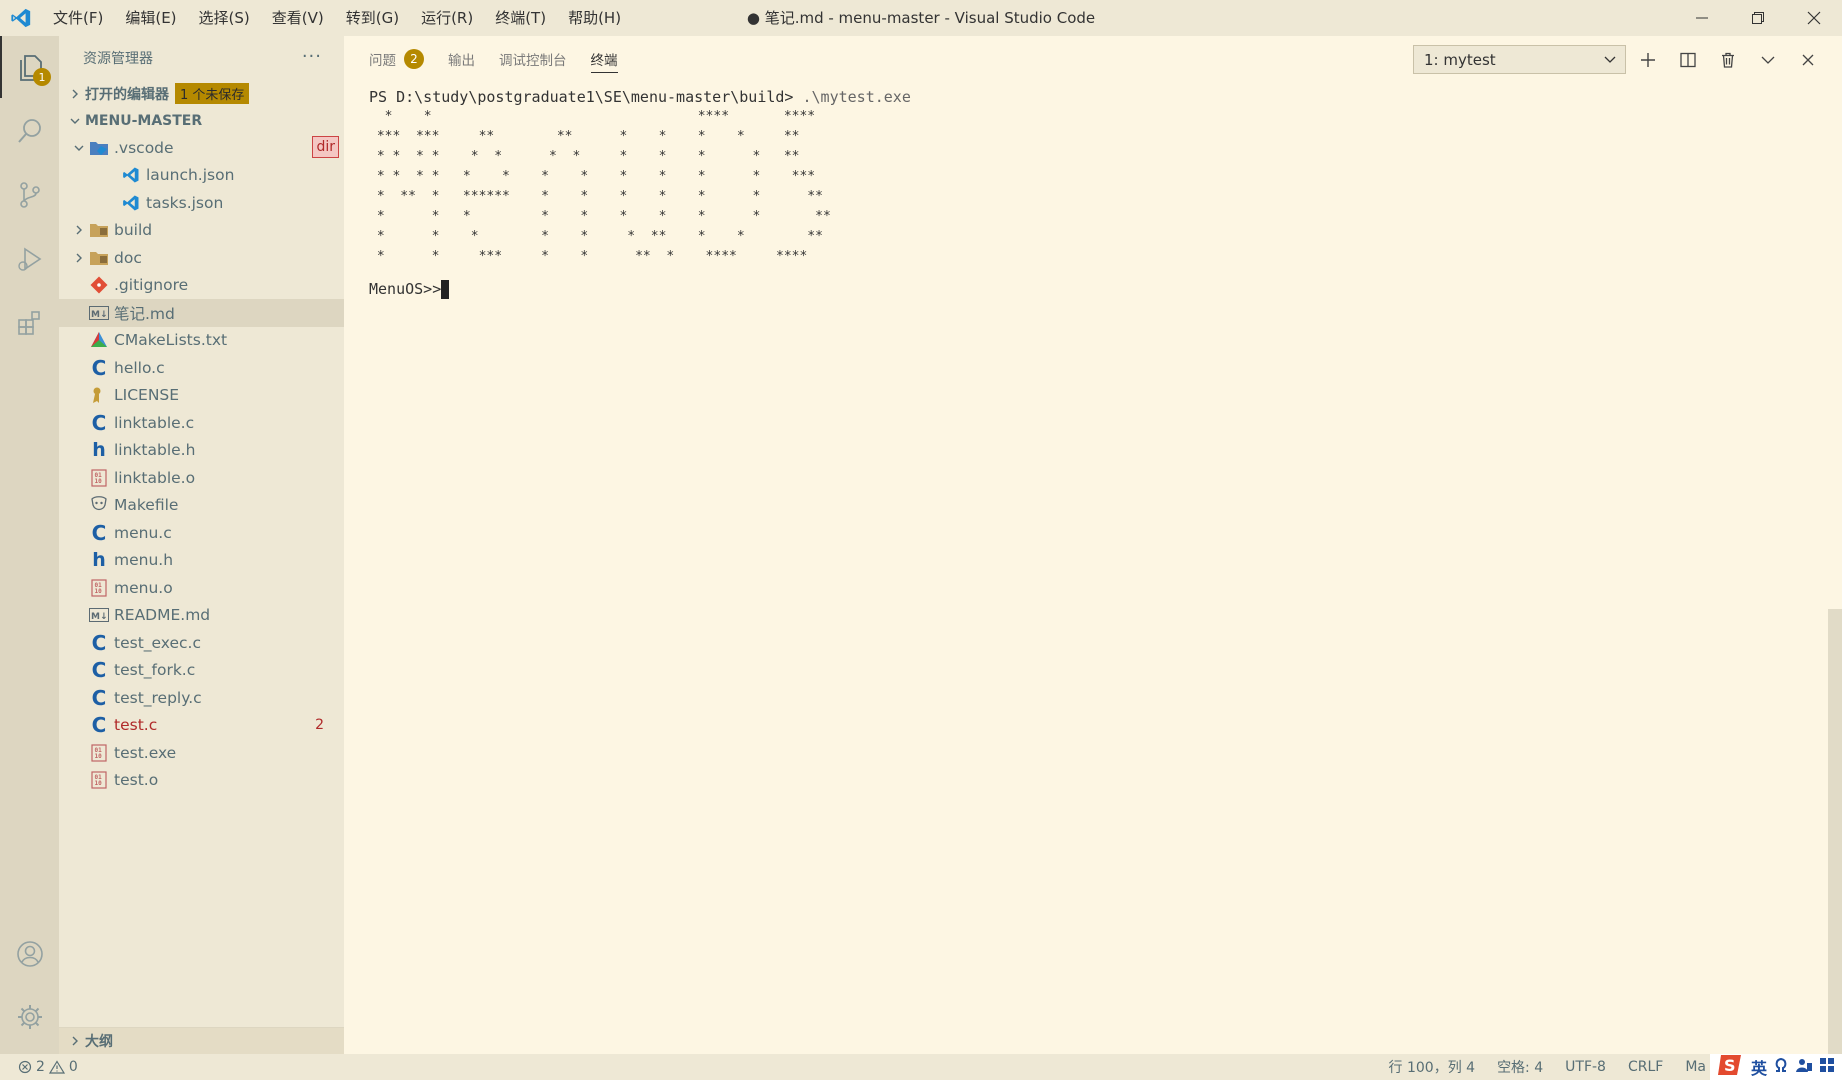 This screenshot has width=1842, height=1080. Describe the element at coordinates (298, 18) in the screenshot. I see `menu-view: 查看(V)` at that location.